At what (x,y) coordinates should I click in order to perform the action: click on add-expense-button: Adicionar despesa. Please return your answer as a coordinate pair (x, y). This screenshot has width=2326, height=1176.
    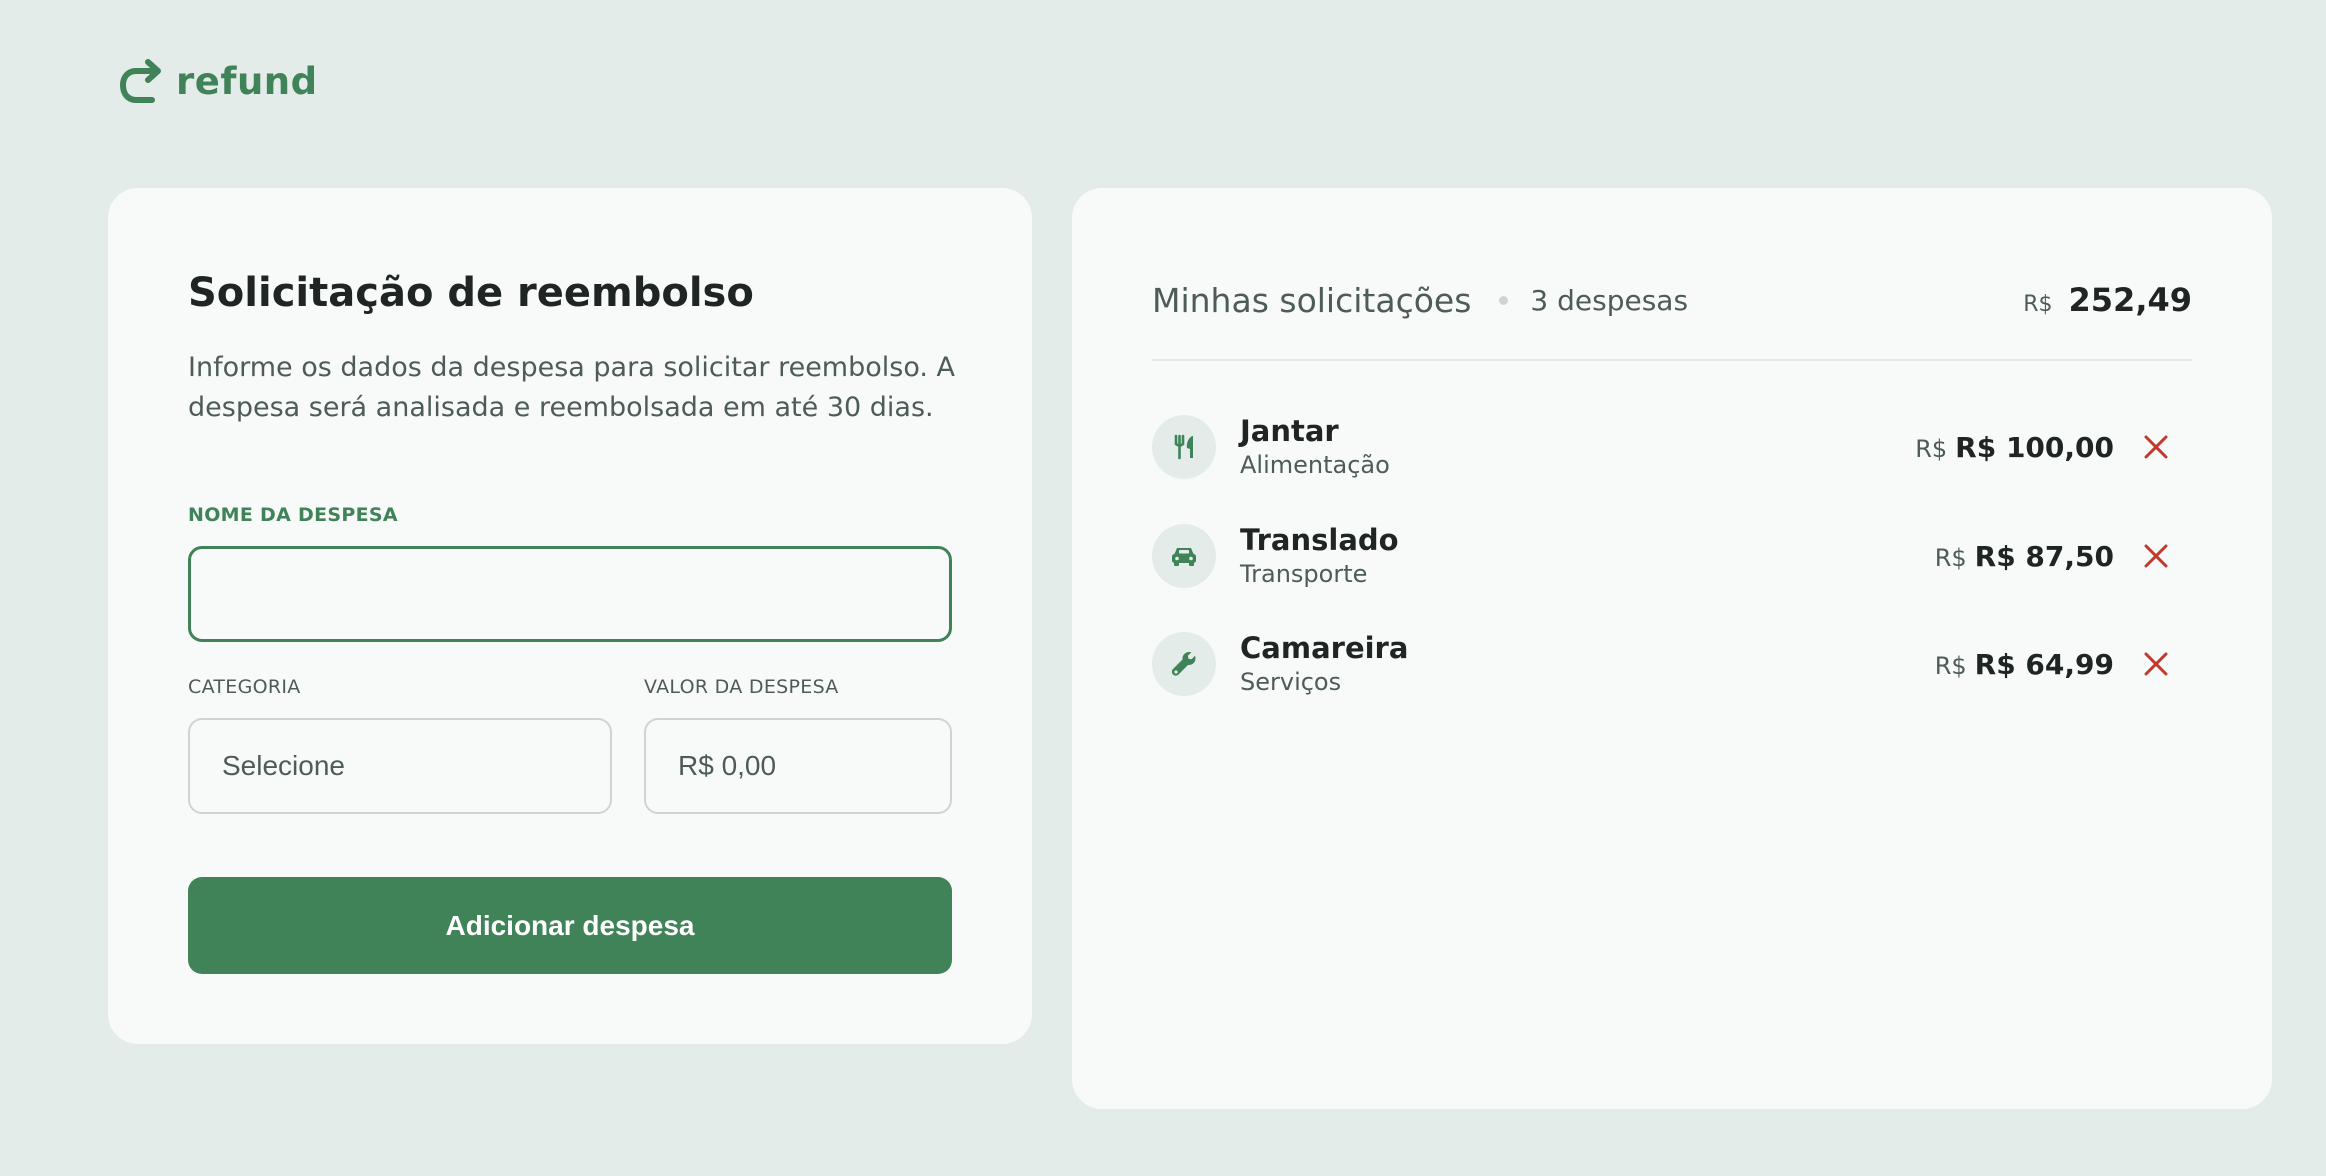
    Looking at the image, I should click on (570, 925).